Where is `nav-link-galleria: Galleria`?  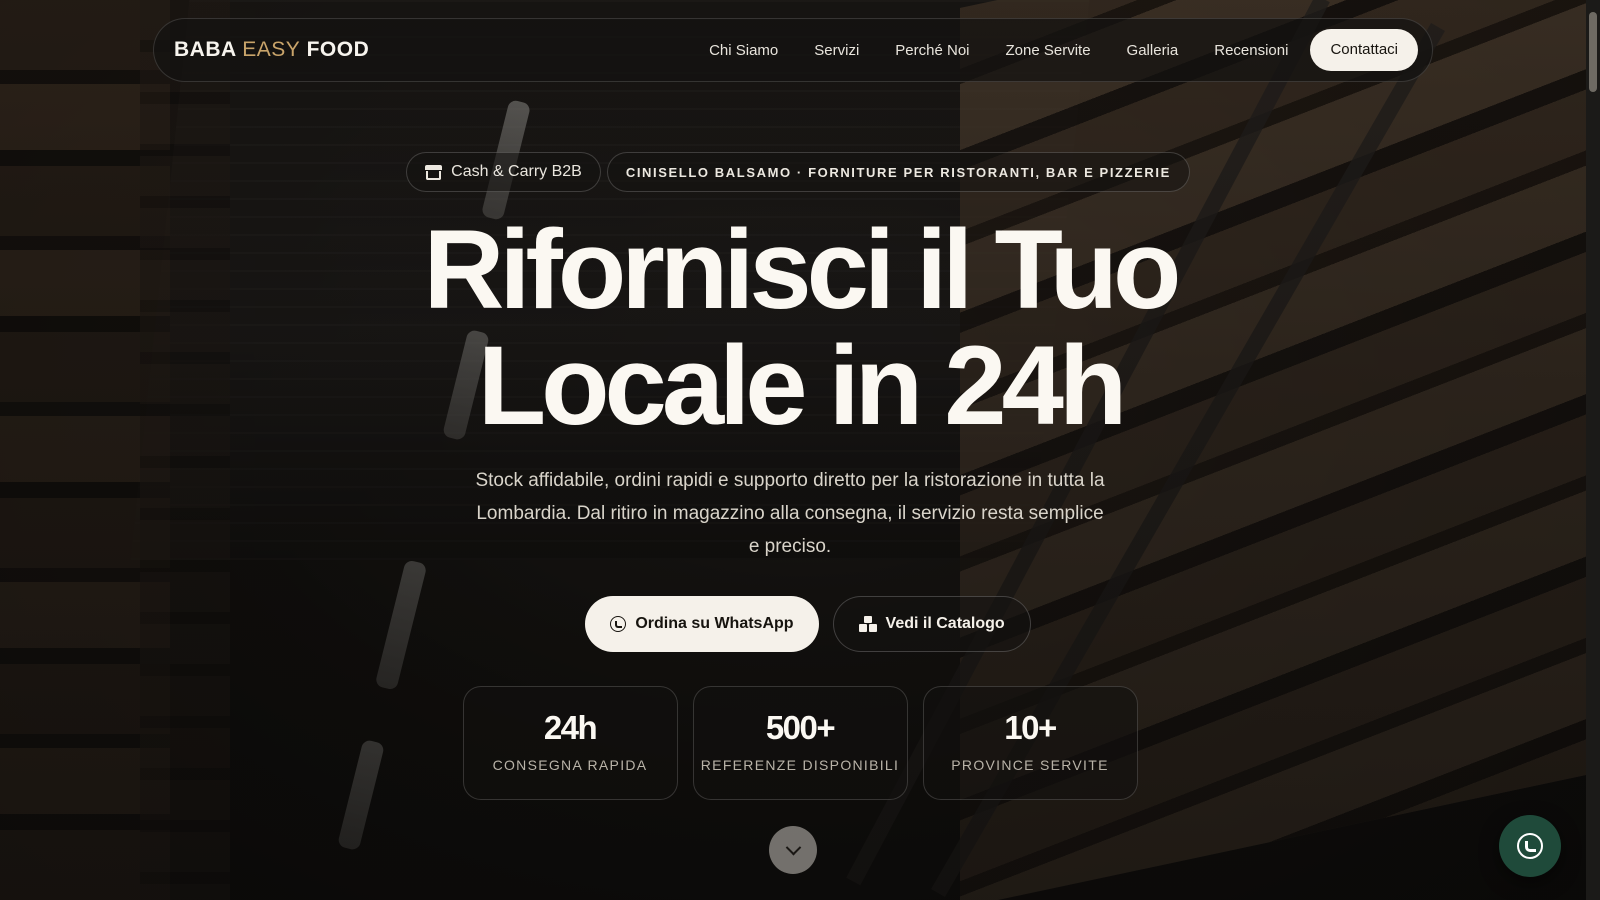 nav-link-galleria: Galleria is located at coordinates (1153, 50).